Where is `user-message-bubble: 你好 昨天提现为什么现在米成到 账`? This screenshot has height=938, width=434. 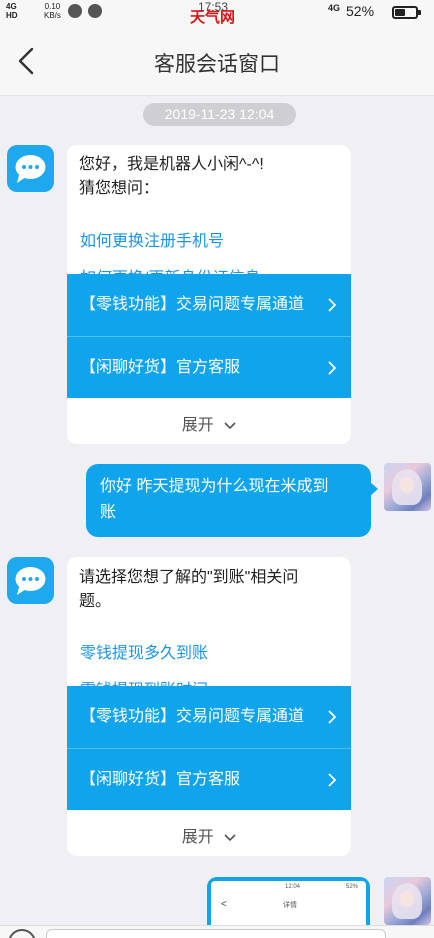
user-message-bubble: 你好 昨天提现为什么现在米成到 账 is located at coordinates (232, 500).